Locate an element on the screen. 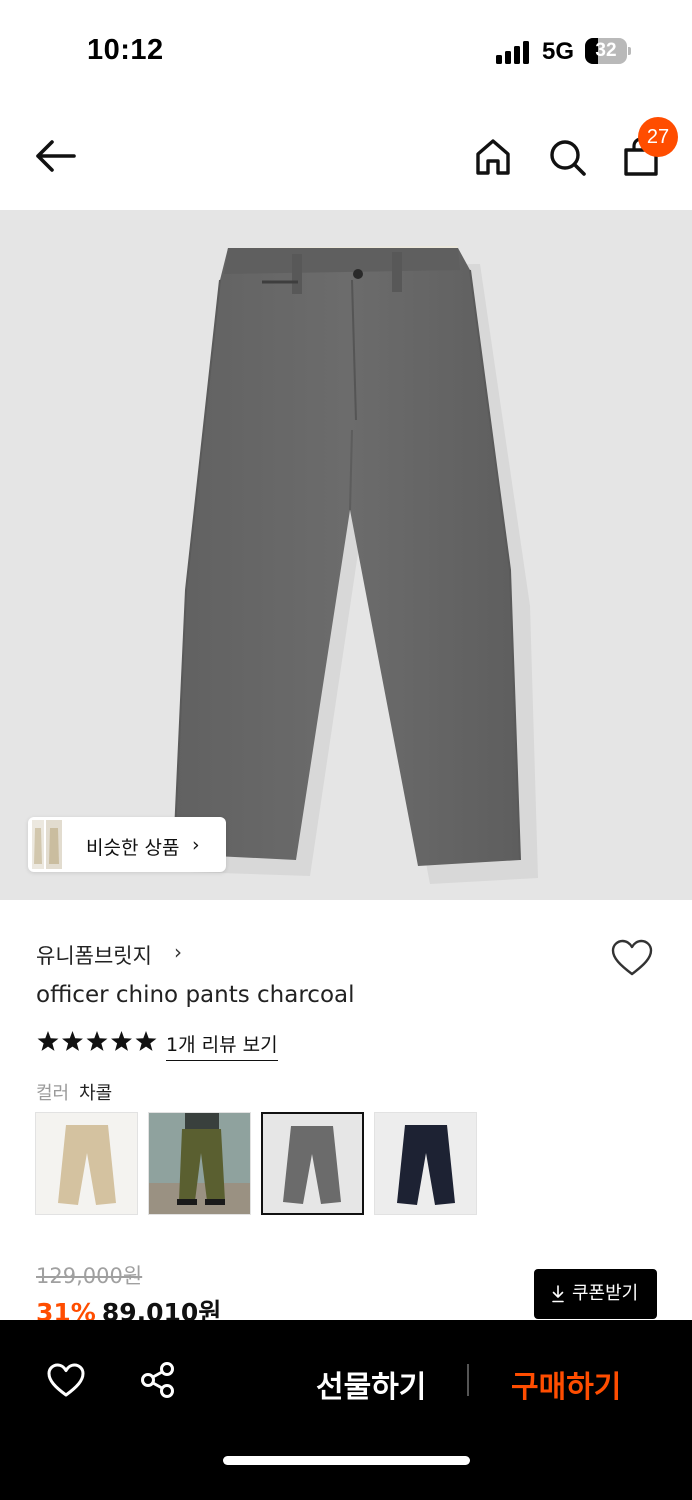 Image resolution: width=692 pixels, height=1500 pixels. swatch-charcoal is located at coordinates (312, 1163).